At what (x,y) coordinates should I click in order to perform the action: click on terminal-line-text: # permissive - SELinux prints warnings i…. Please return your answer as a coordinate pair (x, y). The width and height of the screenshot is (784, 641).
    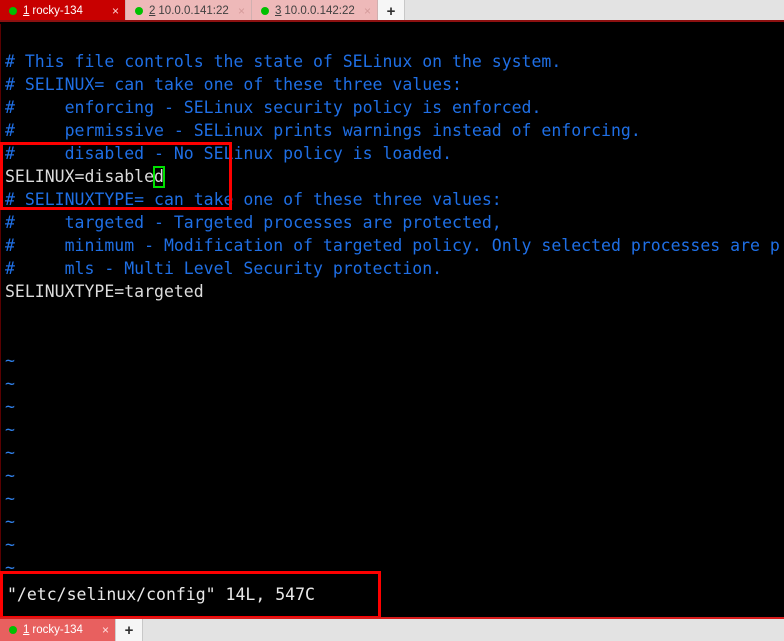
    Looking at the image, I should click on (323, 130).